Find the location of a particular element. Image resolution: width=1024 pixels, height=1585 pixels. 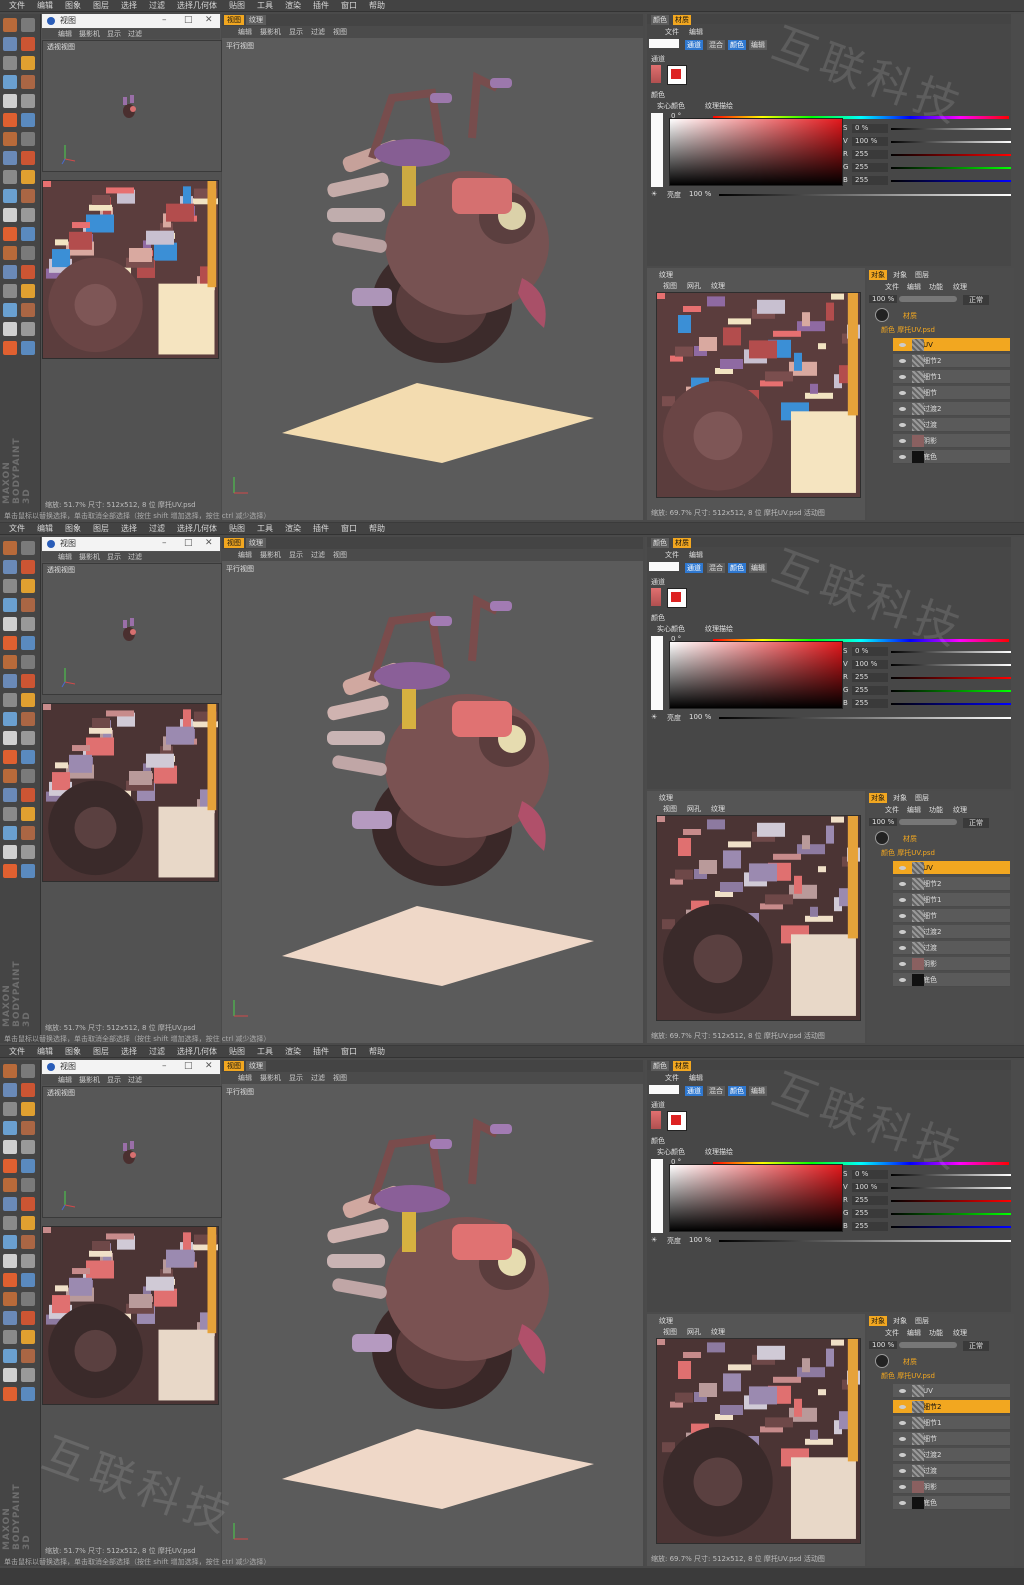

color-slider is located at coordinates (951, 1201).